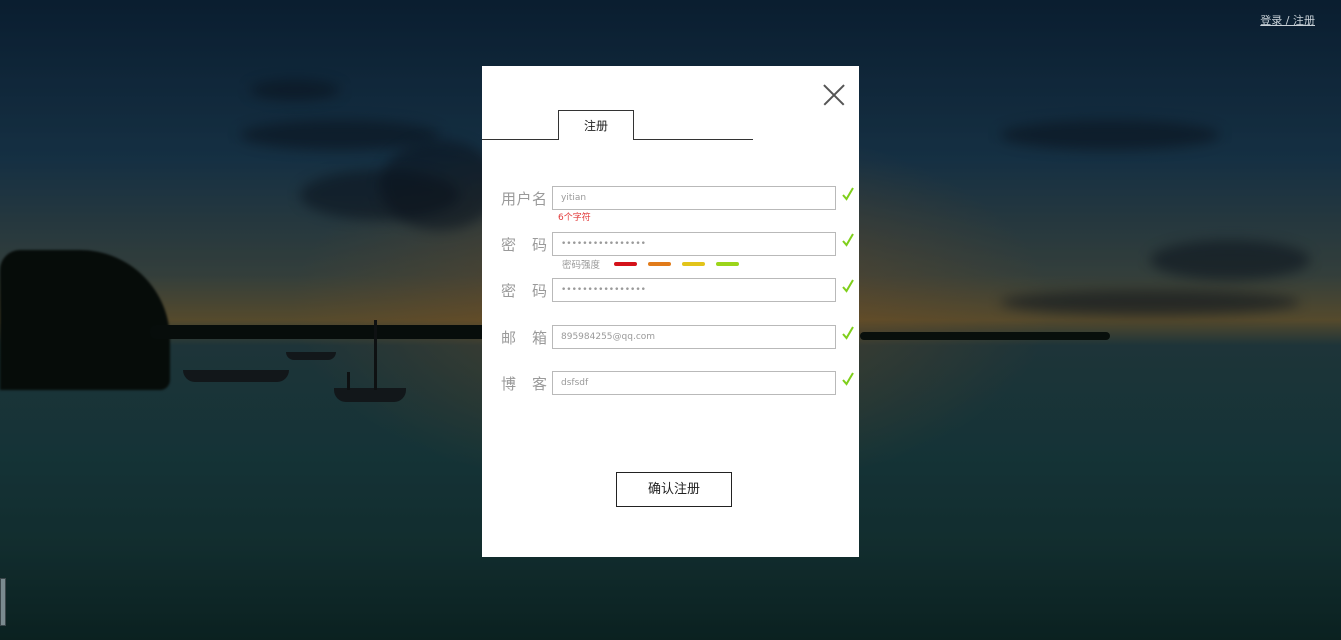 The image size is (1341, 640). Describe the element at coordinates (1287, 20) in the screenshot. I see `login-register-link: 登录 / 注册` at that location.